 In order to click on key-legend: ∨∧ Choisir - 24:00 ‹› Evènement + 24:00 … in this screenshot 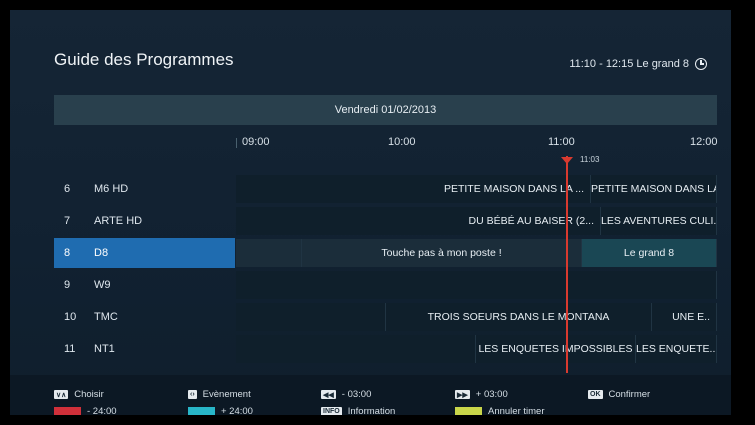, I will do `click(370, 395)`.